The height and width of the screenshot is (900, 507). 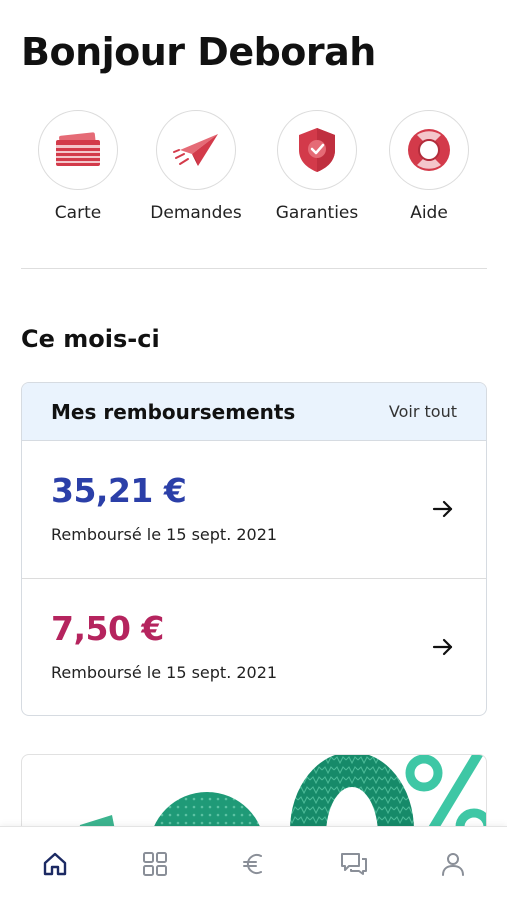 I want to click on shortcut-bar: Carte Demandes Garanties Aide, so click(x=253, y=175).